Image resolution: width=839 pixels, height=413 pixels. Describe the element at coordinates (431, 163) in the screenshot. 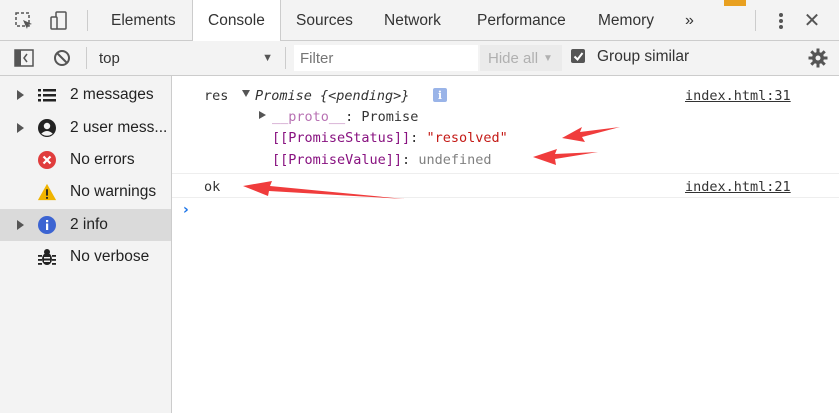

I see `annotation-arrows` at that location.